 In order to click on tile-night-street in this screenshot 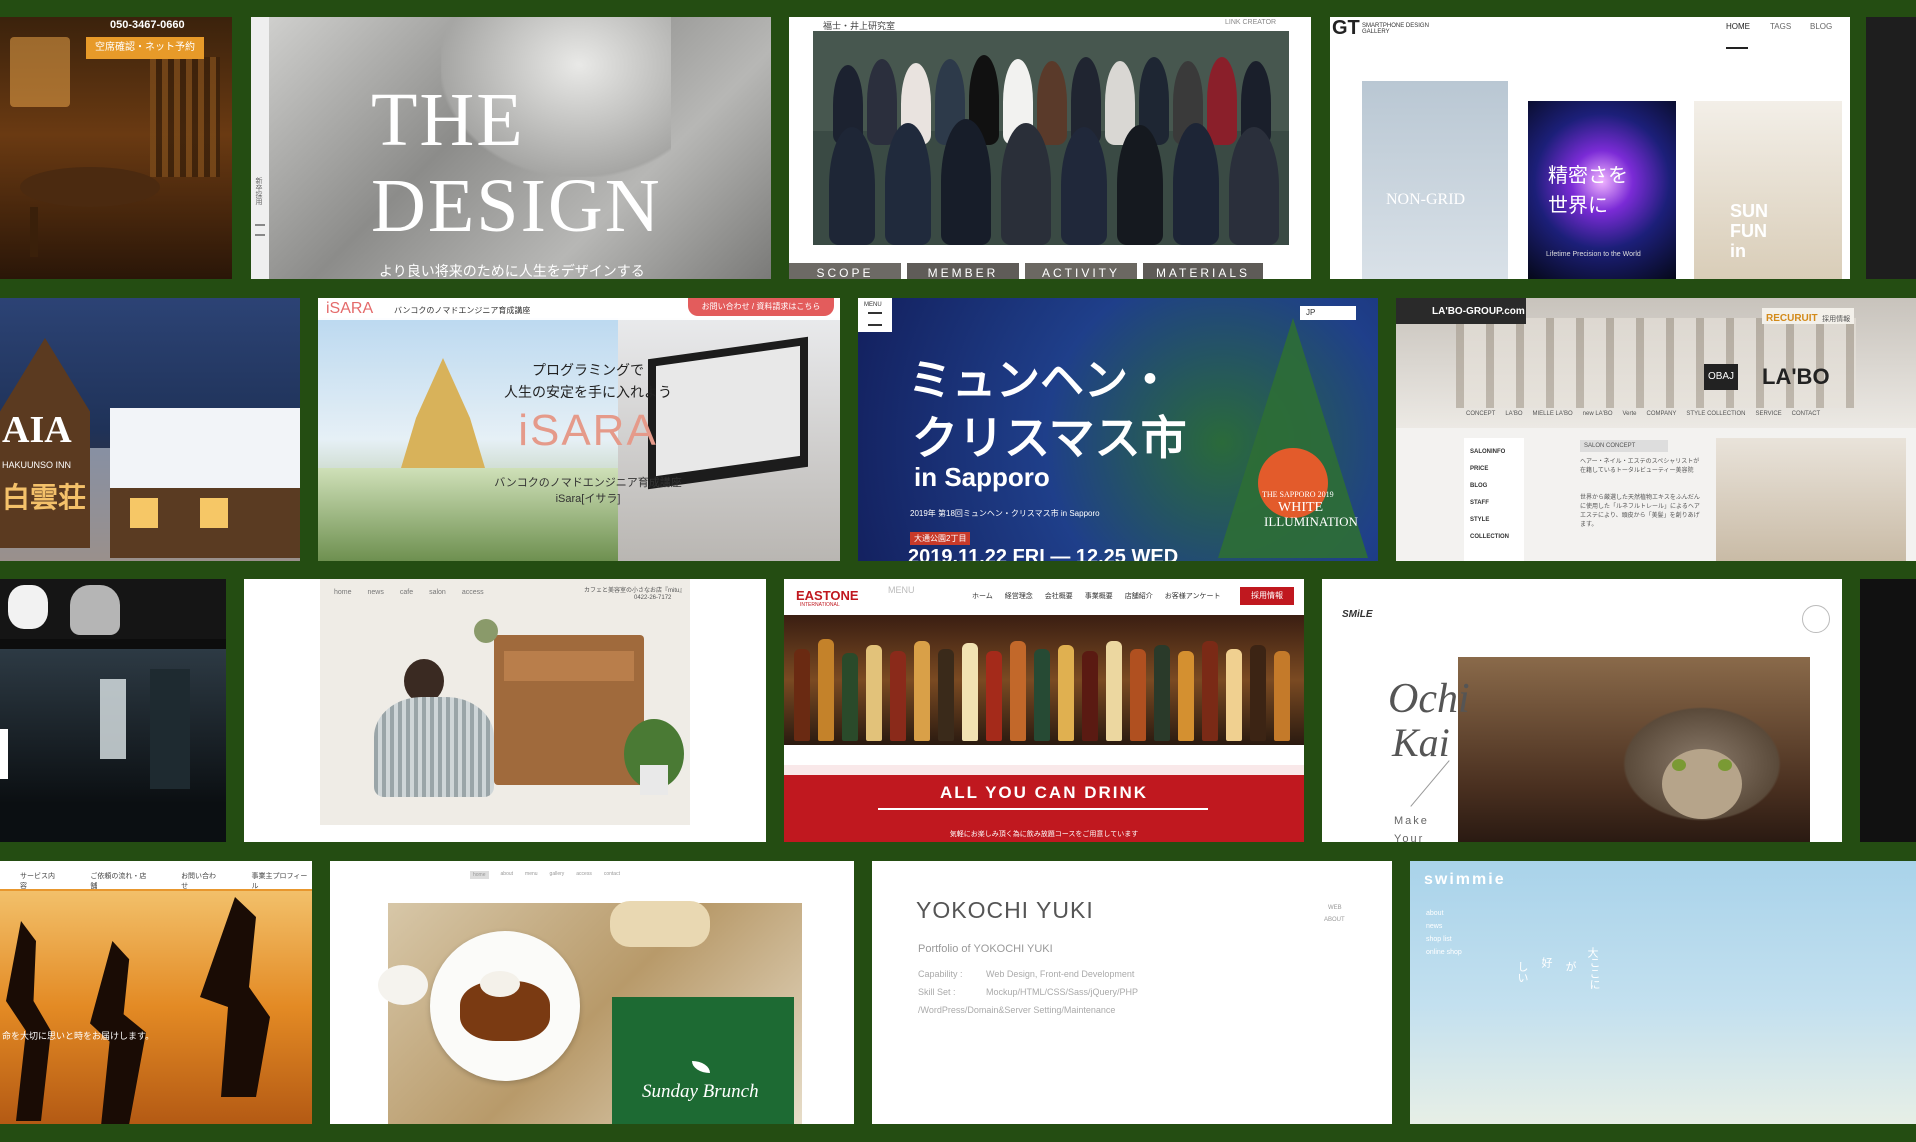, I will do `click(113, 710)`.